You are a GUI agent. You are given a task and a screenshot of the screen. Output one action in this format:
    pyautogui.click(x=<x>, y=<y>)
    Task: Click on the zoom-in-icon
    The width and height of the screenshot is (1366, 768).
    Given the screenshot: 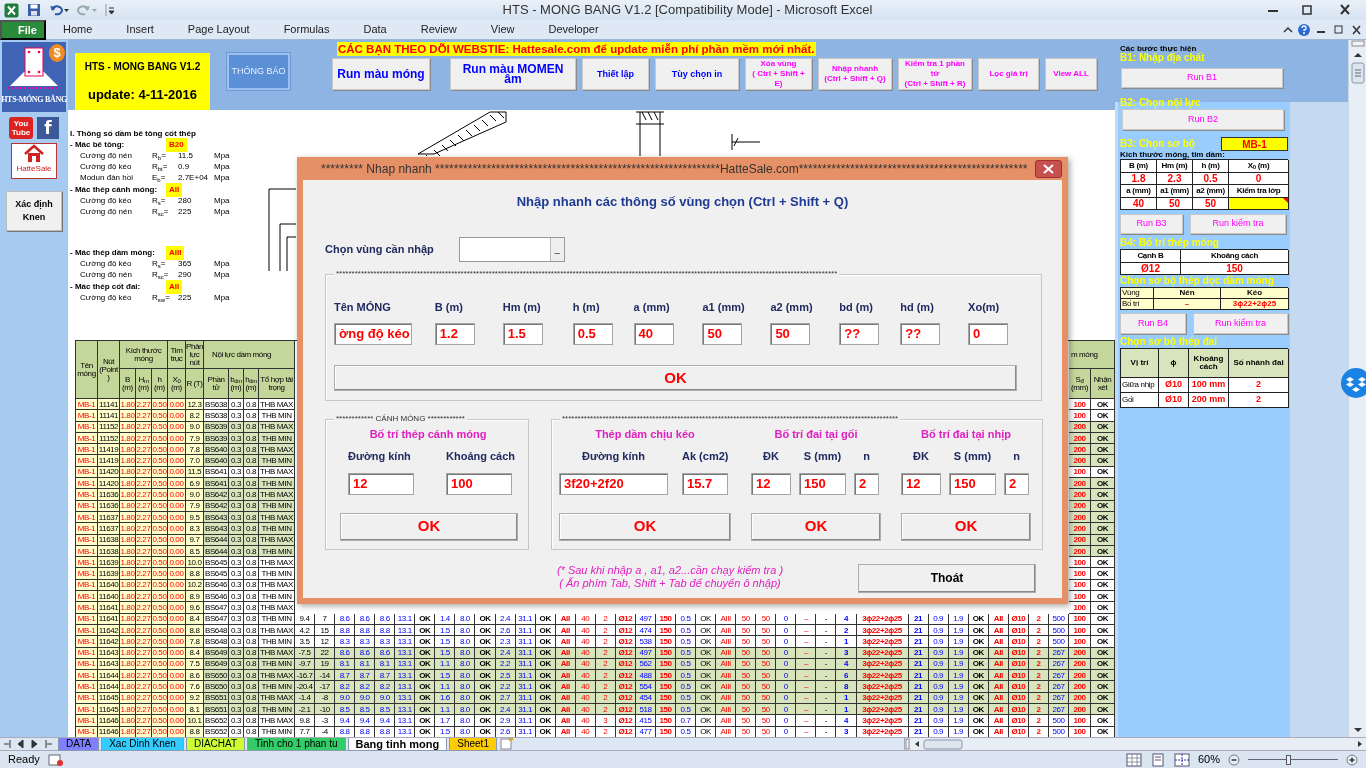 What is the action you would take?
    pyautogui.click(x=1352, y=759)
    